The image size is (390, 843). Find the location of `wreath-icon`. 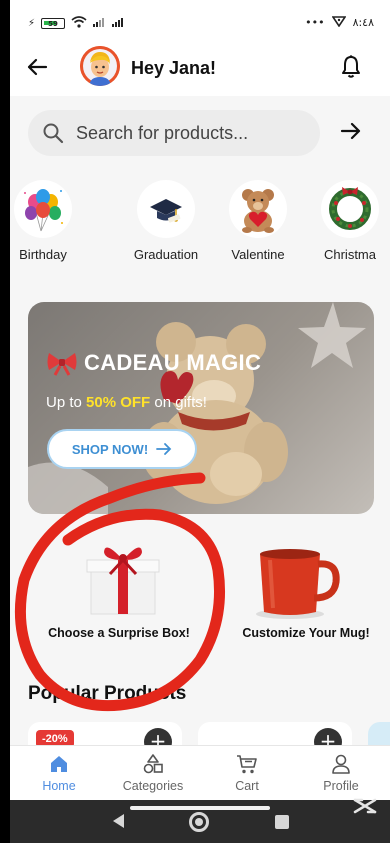

wreath-icon is located at coordinates (350, 209).